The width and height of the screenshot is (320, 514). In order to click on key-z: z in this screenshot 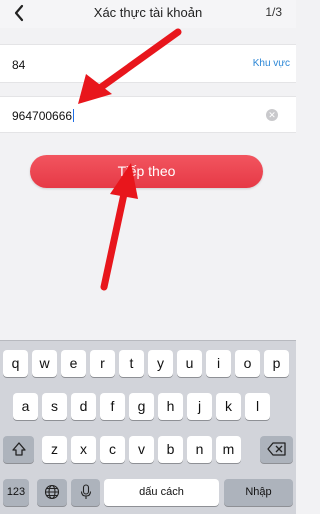, I will do `click(54, 449)`.